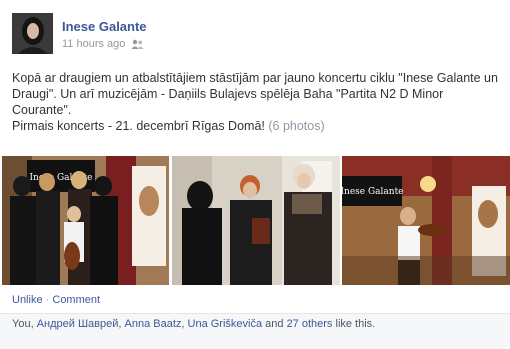 The image size is (510, 349). I want to click on photos-count-link: (6 photos), so click(296, 126).